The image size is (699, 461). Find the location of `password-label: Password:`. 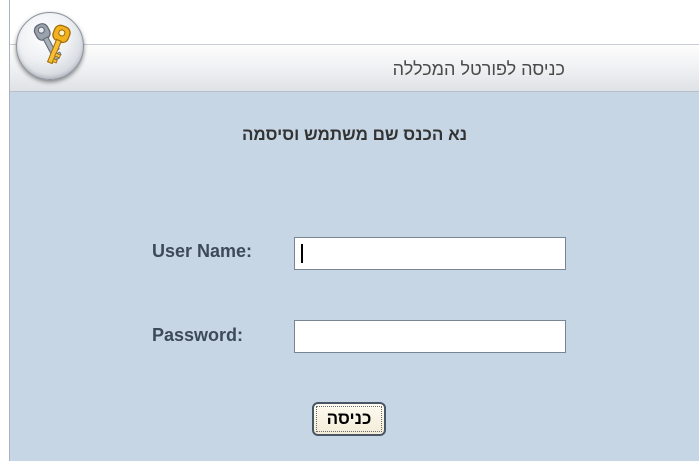

password-label: Password: is located at coordinates (198, 335).